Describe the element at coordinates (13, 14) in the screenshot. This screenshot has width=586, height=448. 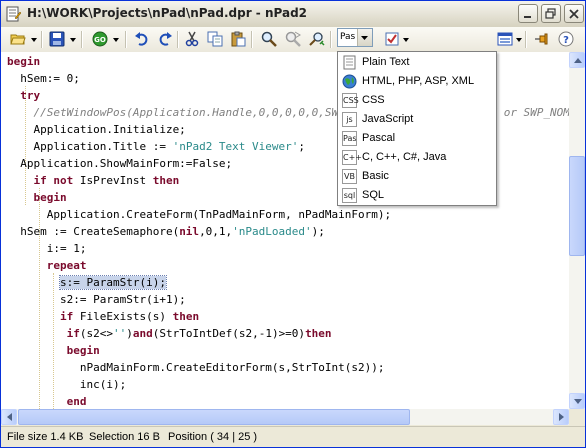
I see `notepad-app-icon` at that location.